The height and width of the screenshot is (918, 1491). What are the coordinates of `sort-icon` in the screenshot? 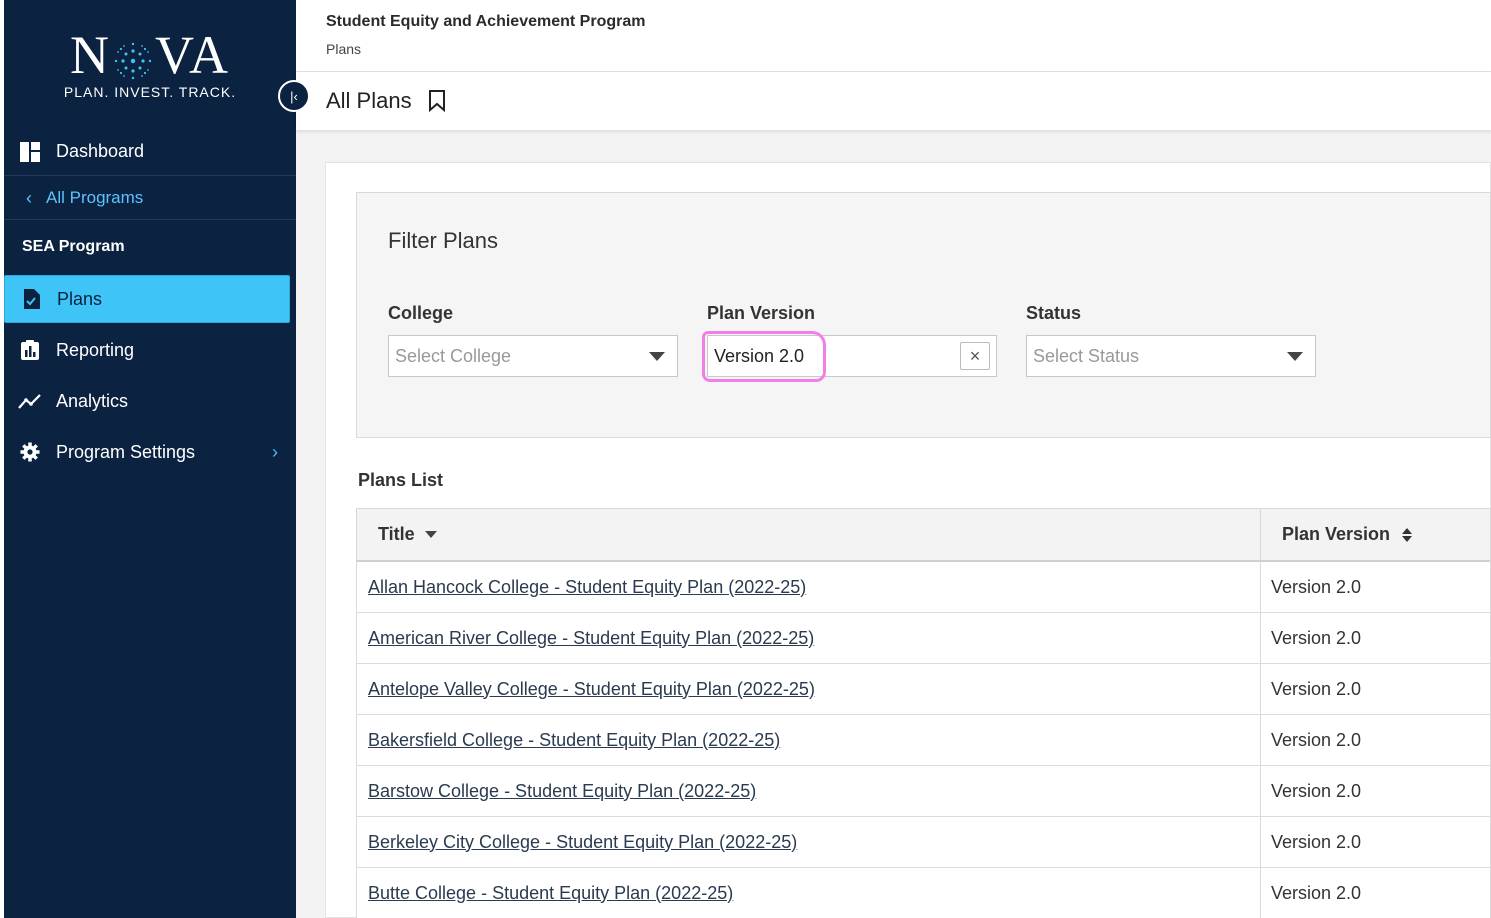 It's located at (1407, 534).